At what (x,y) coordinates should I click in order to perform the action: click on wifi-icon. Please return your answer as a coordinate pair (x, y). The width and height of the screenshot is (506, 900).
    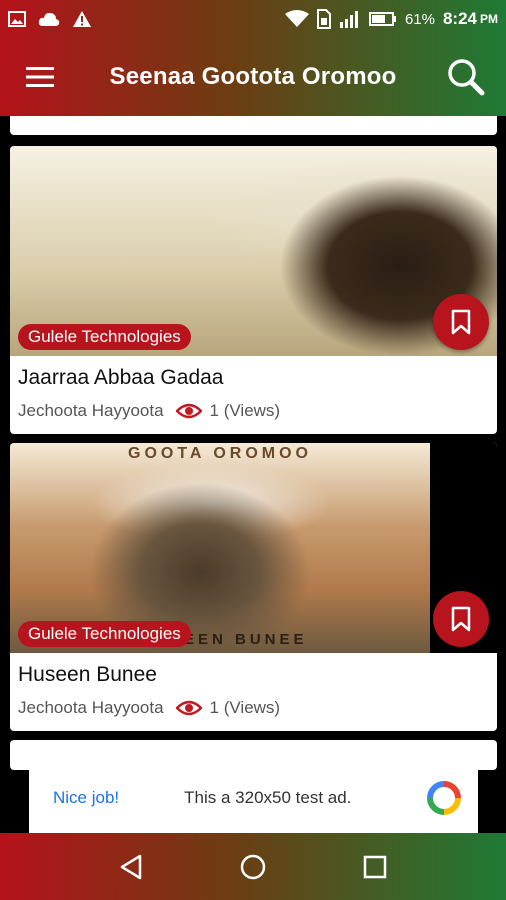
    Looking at the image, I should click on (296, 19).